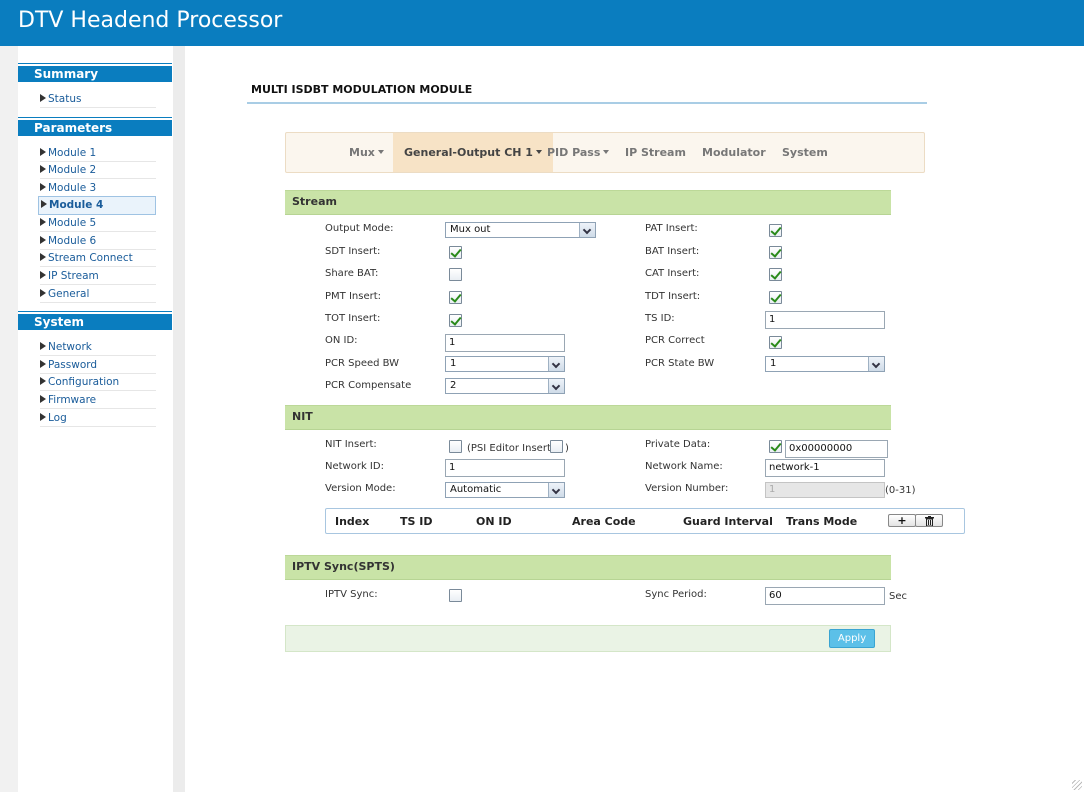  What do you see at coordinates (72, 170) in the screenshot?
I see `sidebar-item-label: Module 2` at bounding box center [72, 170].